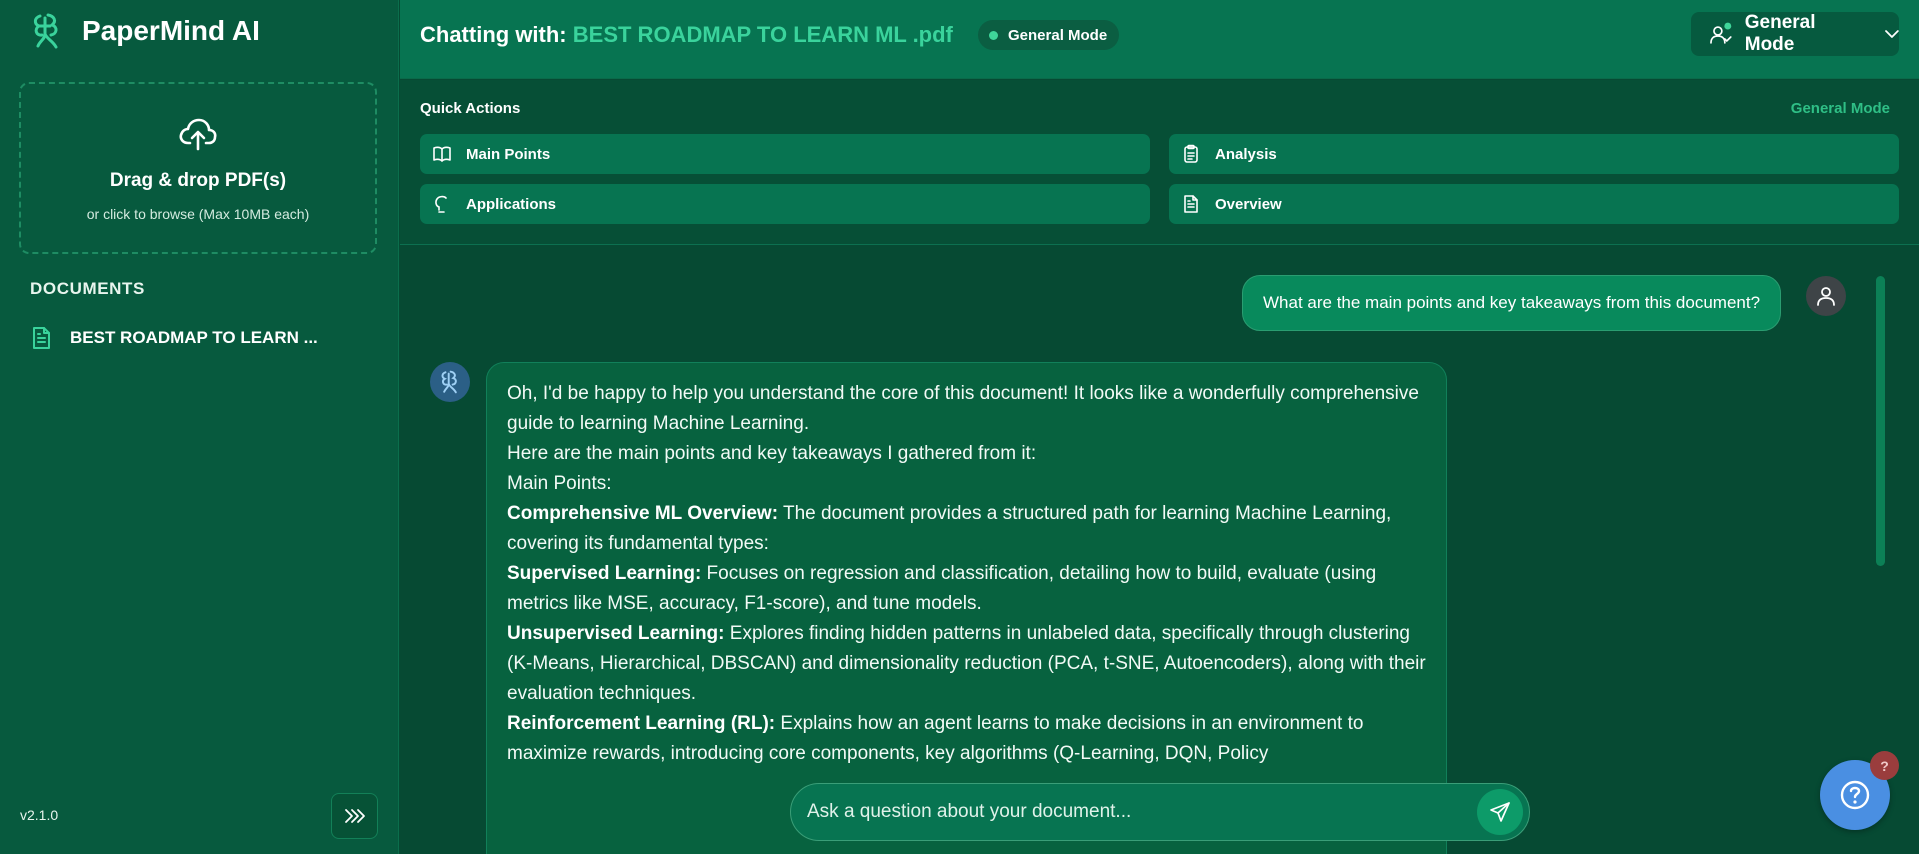 The height and width of the screenshot is (854, 1919). What do you see at coordinates (785, 154) in the screenshot?
I see `quick-action-main-points: Main Points` at bounding box center [785, 154].